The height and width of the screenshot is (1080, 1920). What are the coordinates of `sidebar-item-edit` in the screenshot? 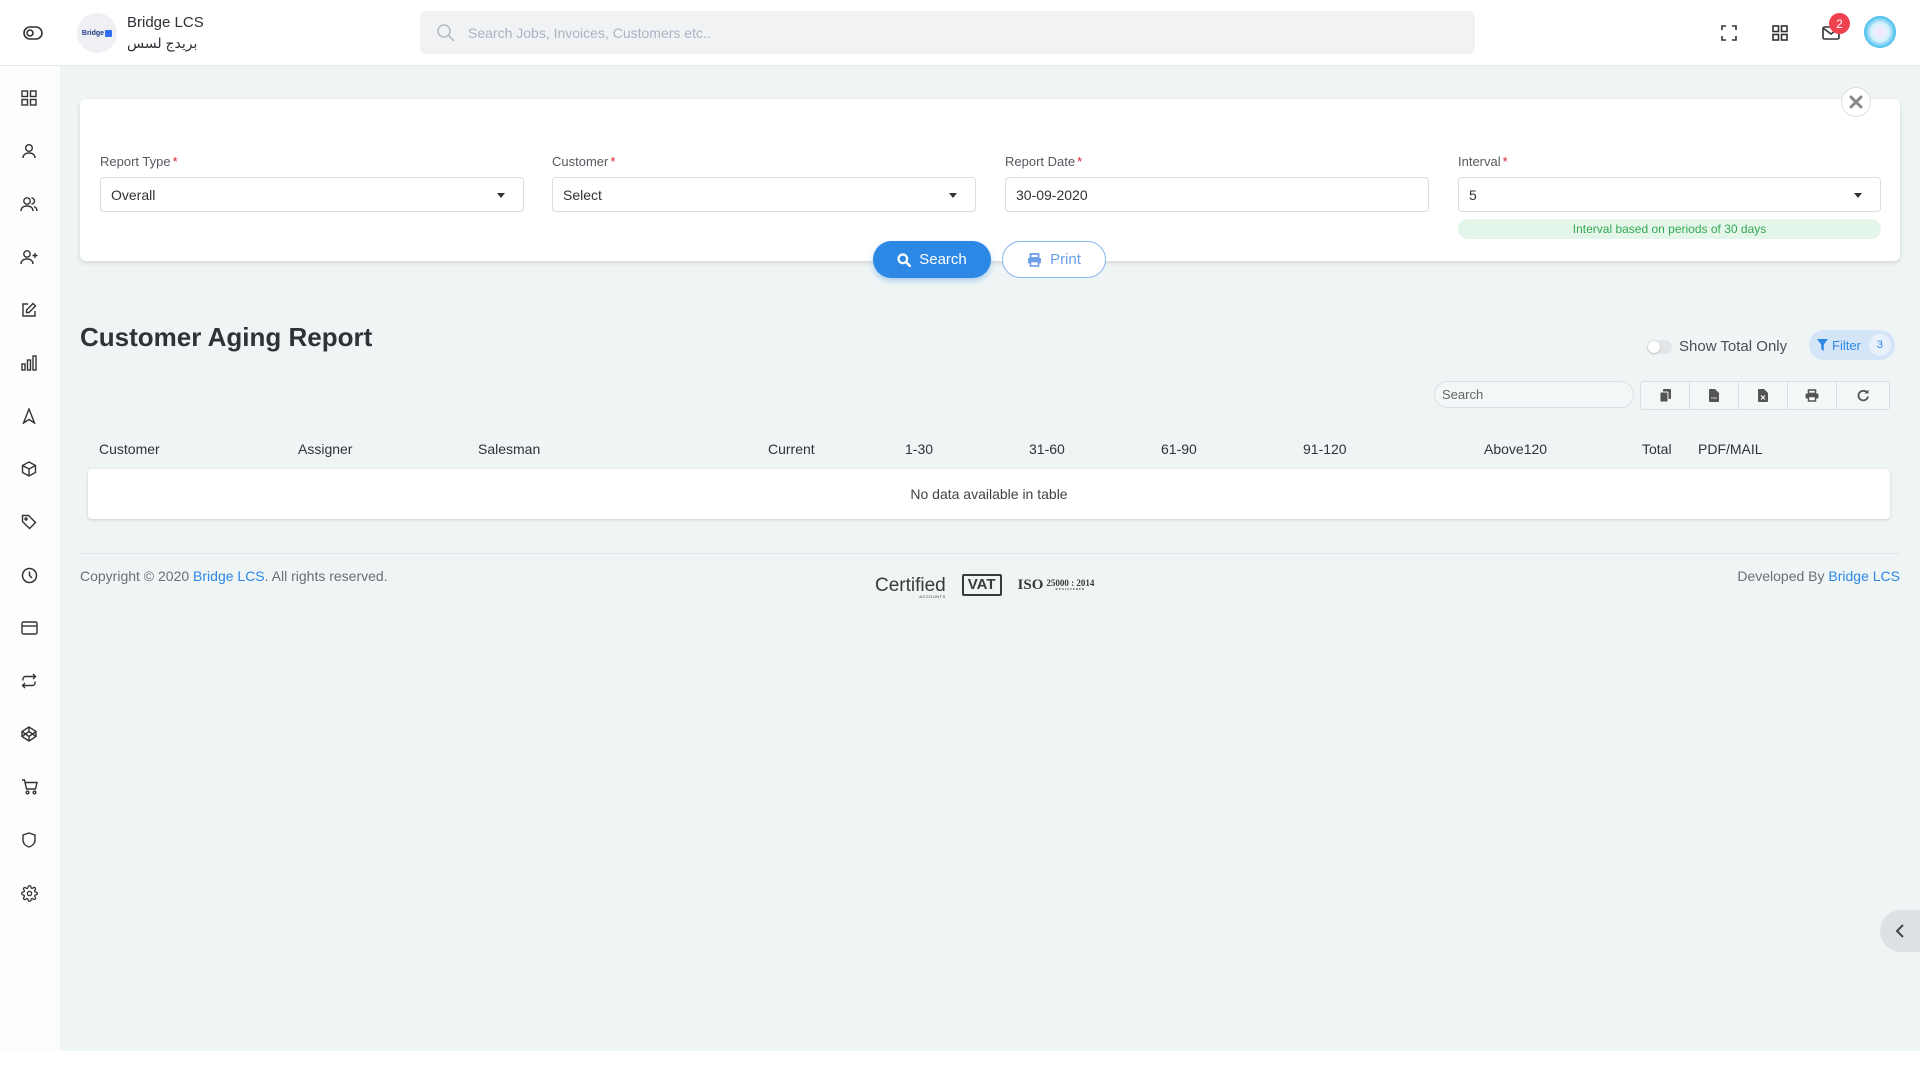 It's located at (29, 310).